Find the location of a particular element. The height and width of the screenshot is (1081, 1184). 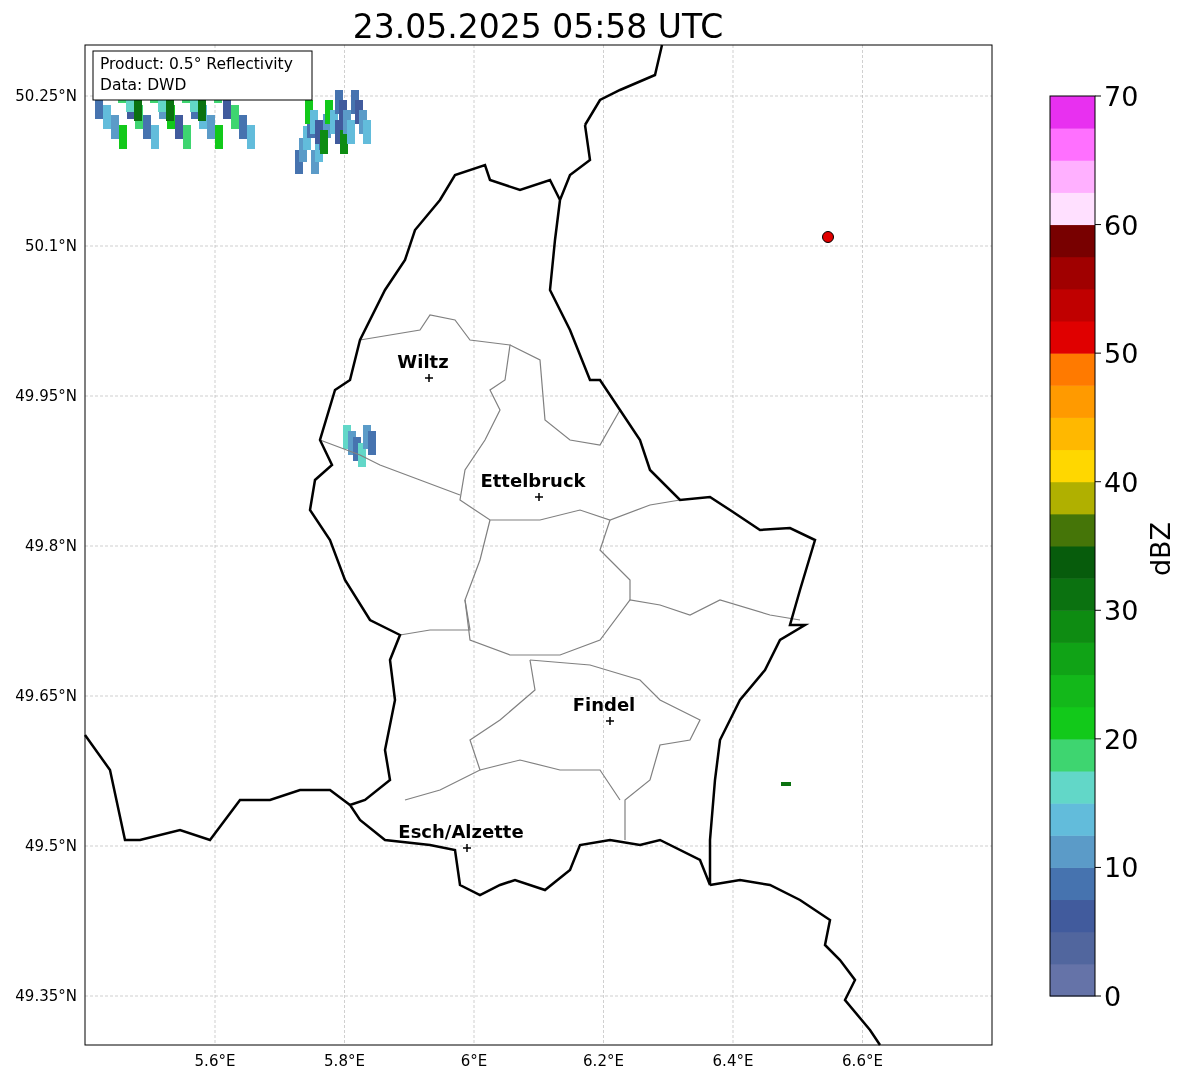

colorbar-tick-label: 20 is located at coordinates (1121, 739).